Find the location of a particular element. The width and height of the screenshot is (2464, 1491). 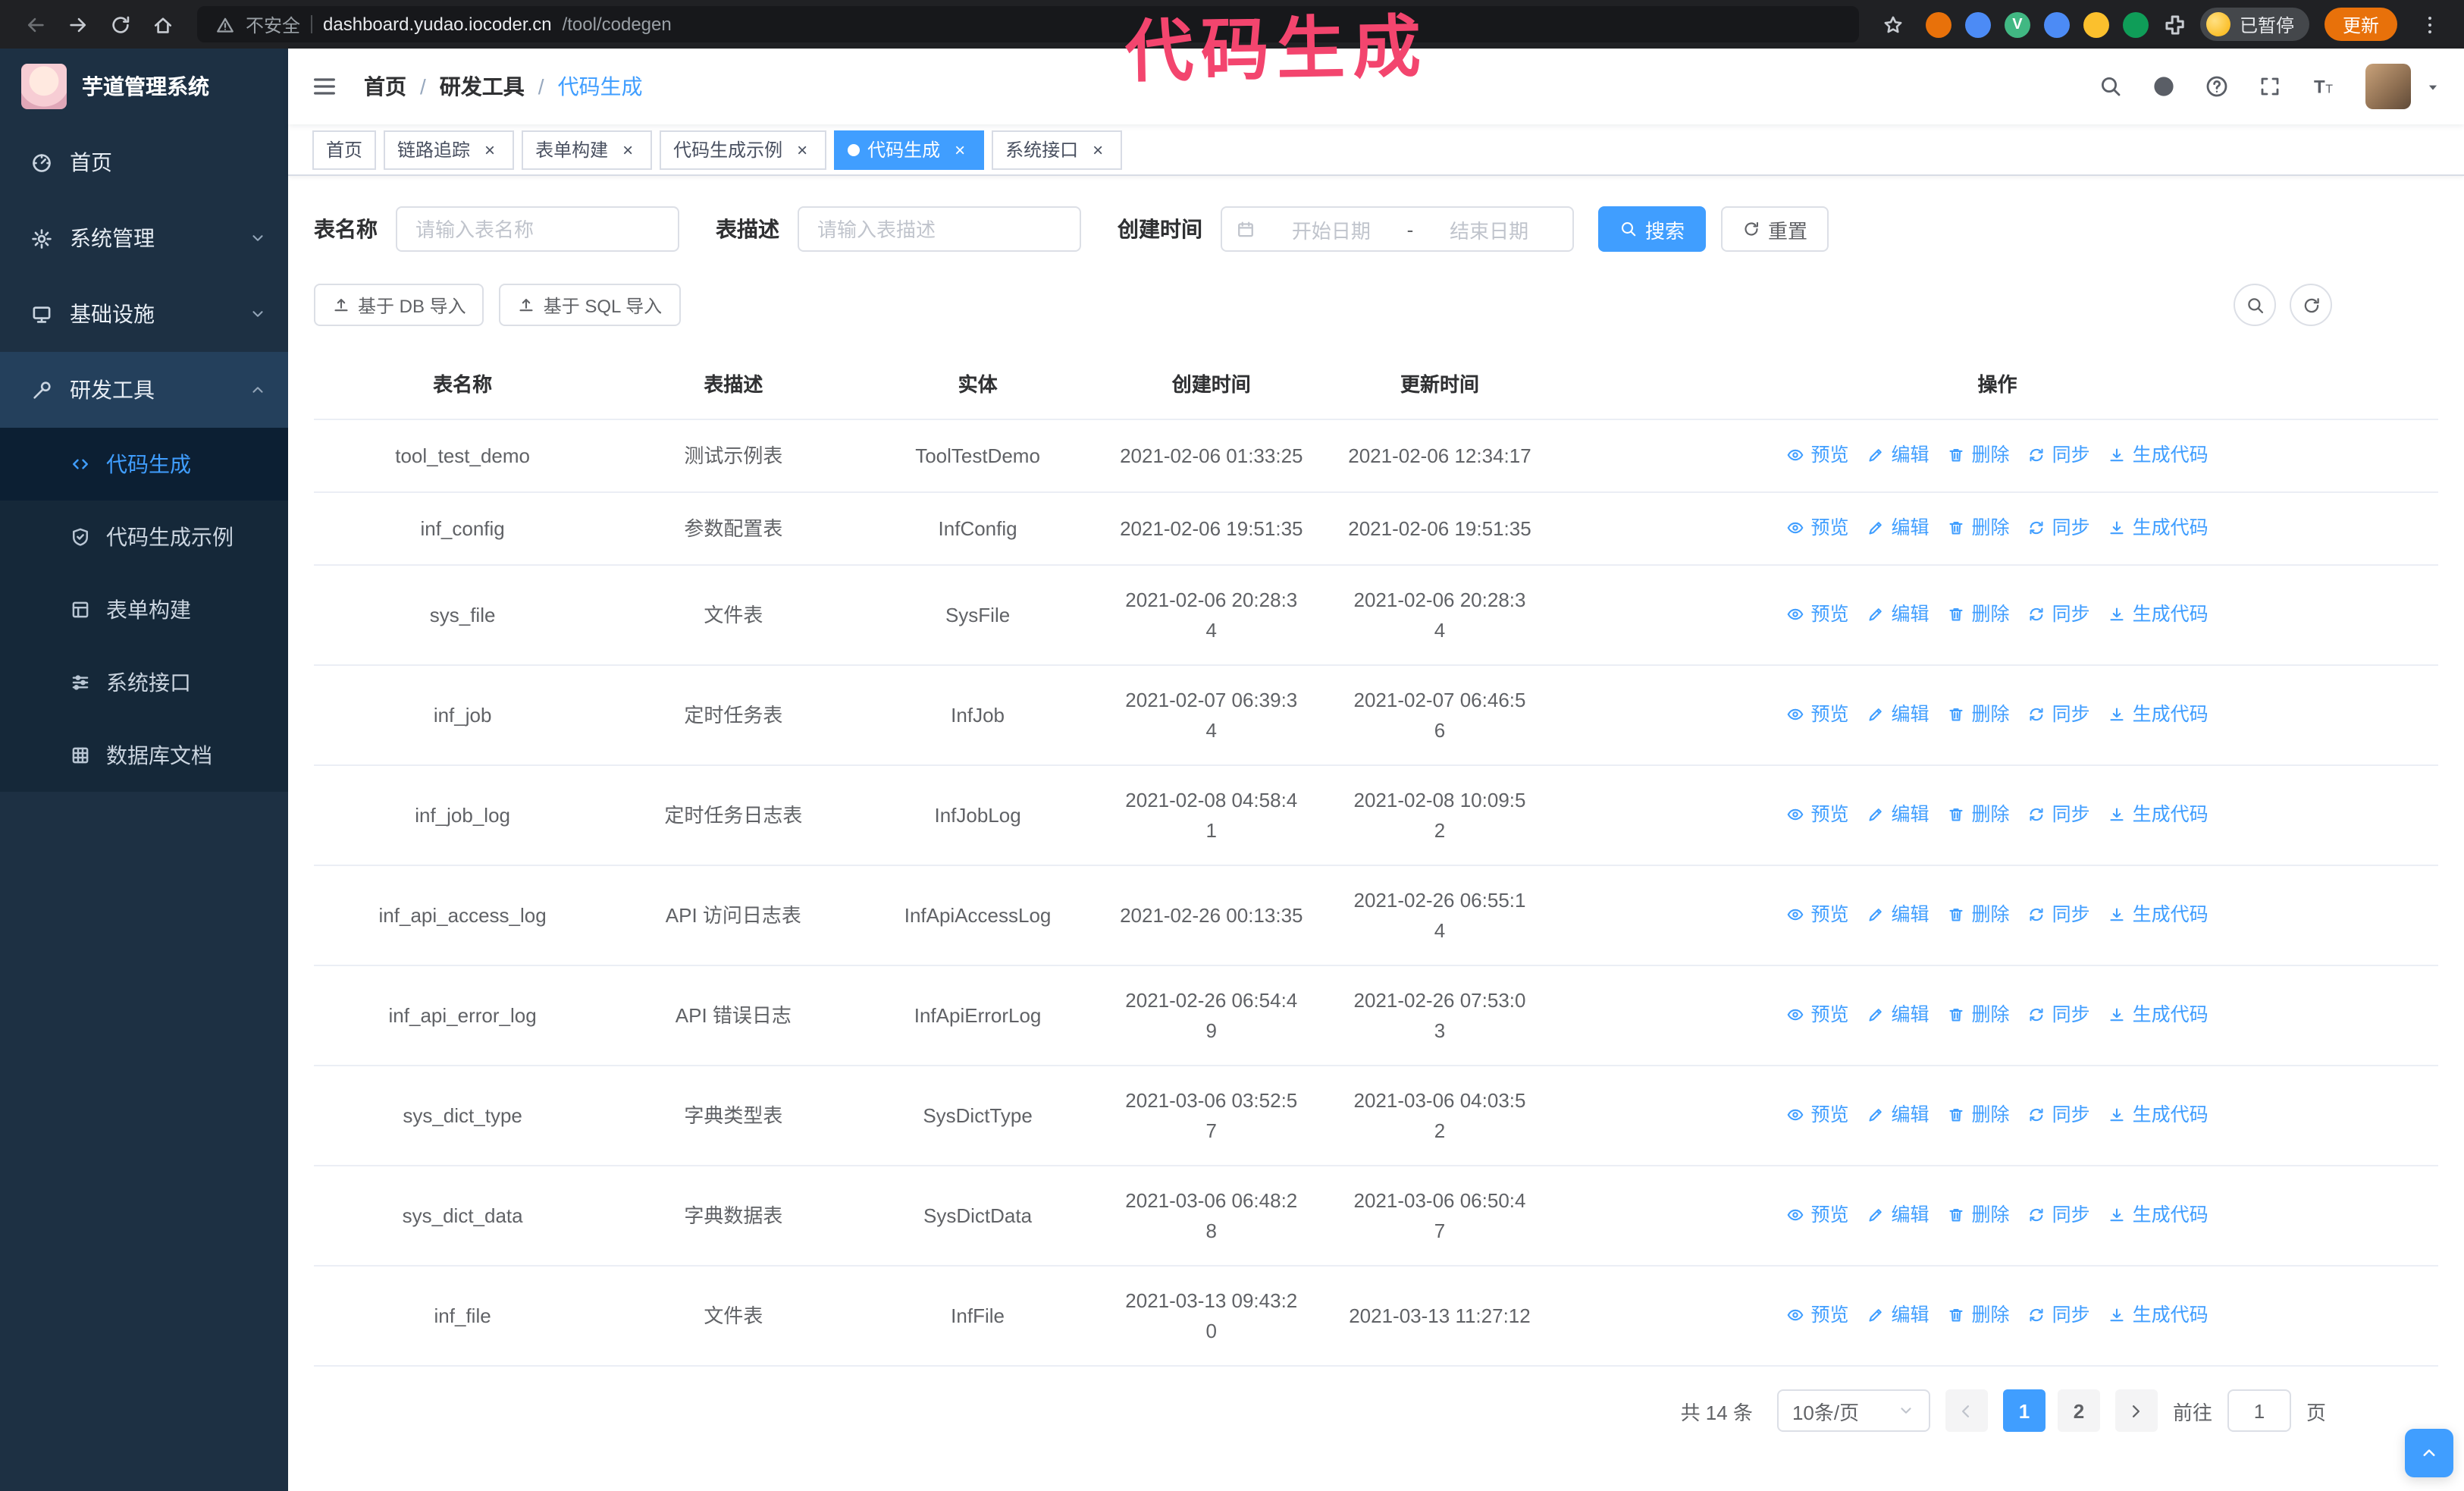

sidebar-item-devtools: 研发工具 is located at coordinates (144, 390).